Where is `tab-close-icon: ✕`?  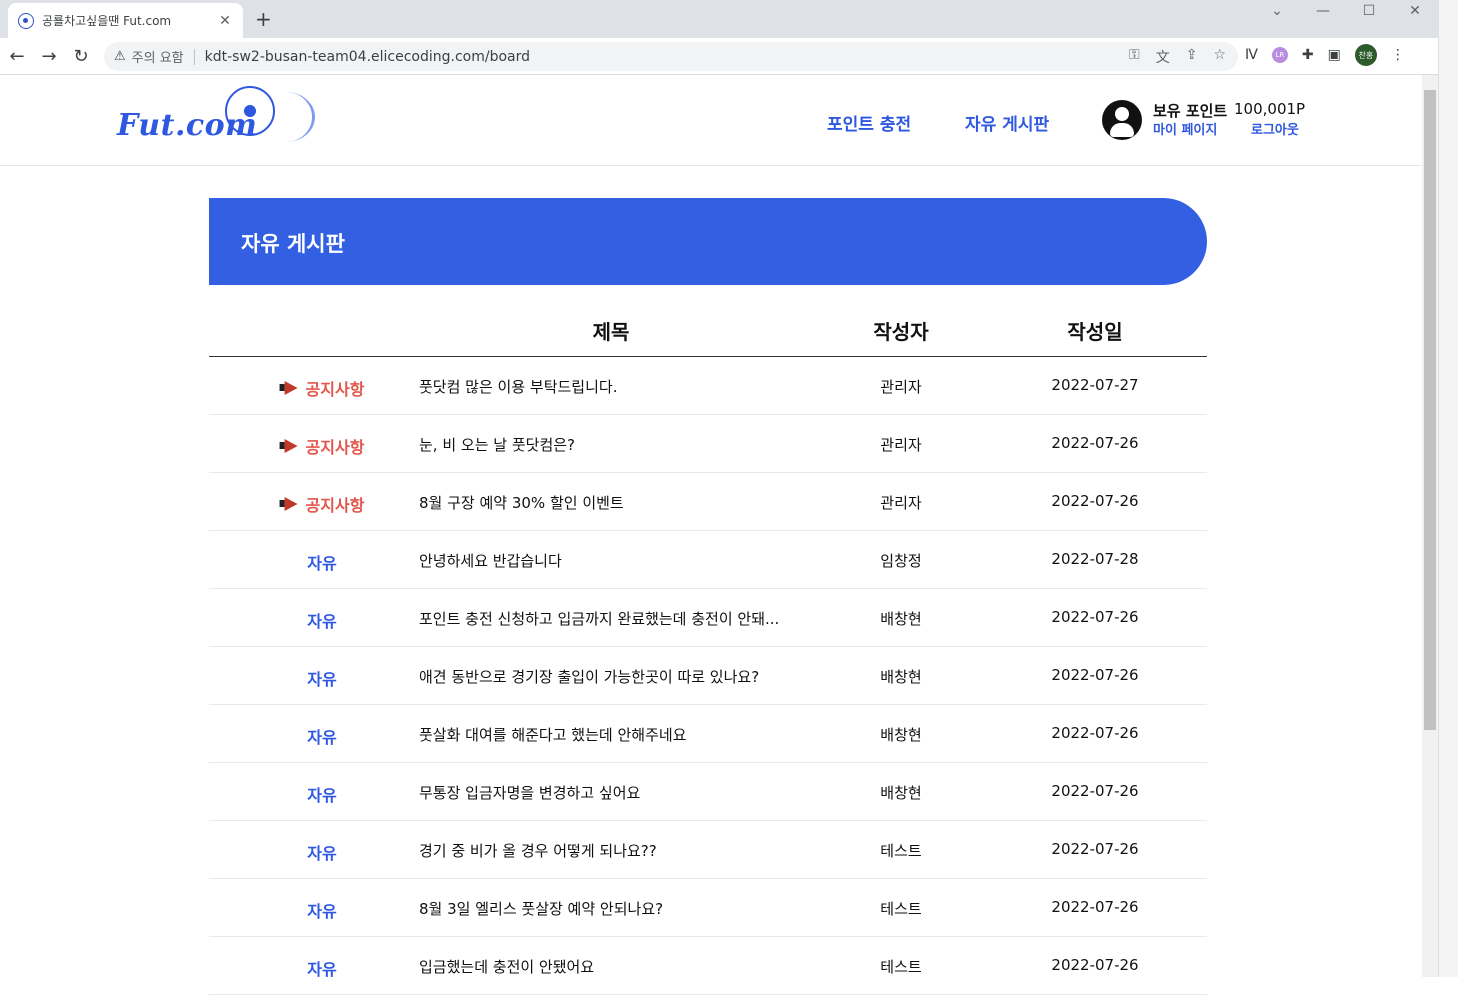 tab-close-icon: ✕ is located at coordinates (225, 21).